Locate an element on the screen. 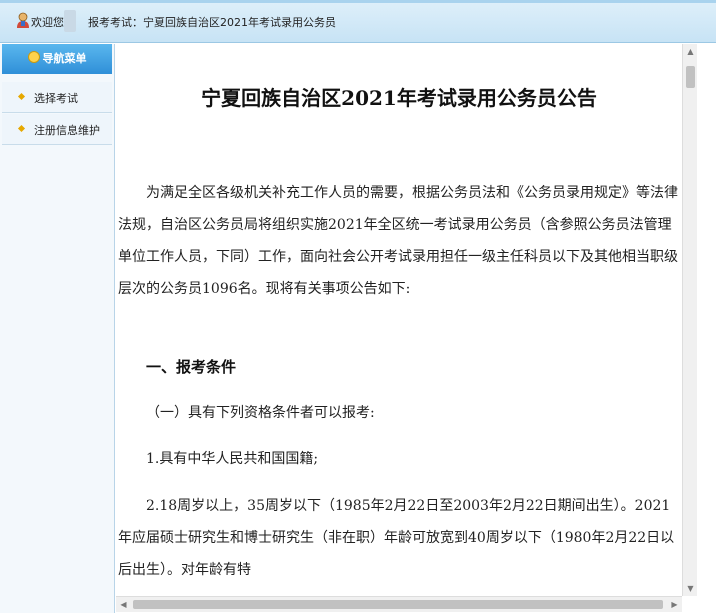 Image resolution: width=716 pixels, height=613 pixels. current-exam-label: 报考考试：宁夏回族自治区2021年考试录用公务员 is located at coordinates (212, 22).